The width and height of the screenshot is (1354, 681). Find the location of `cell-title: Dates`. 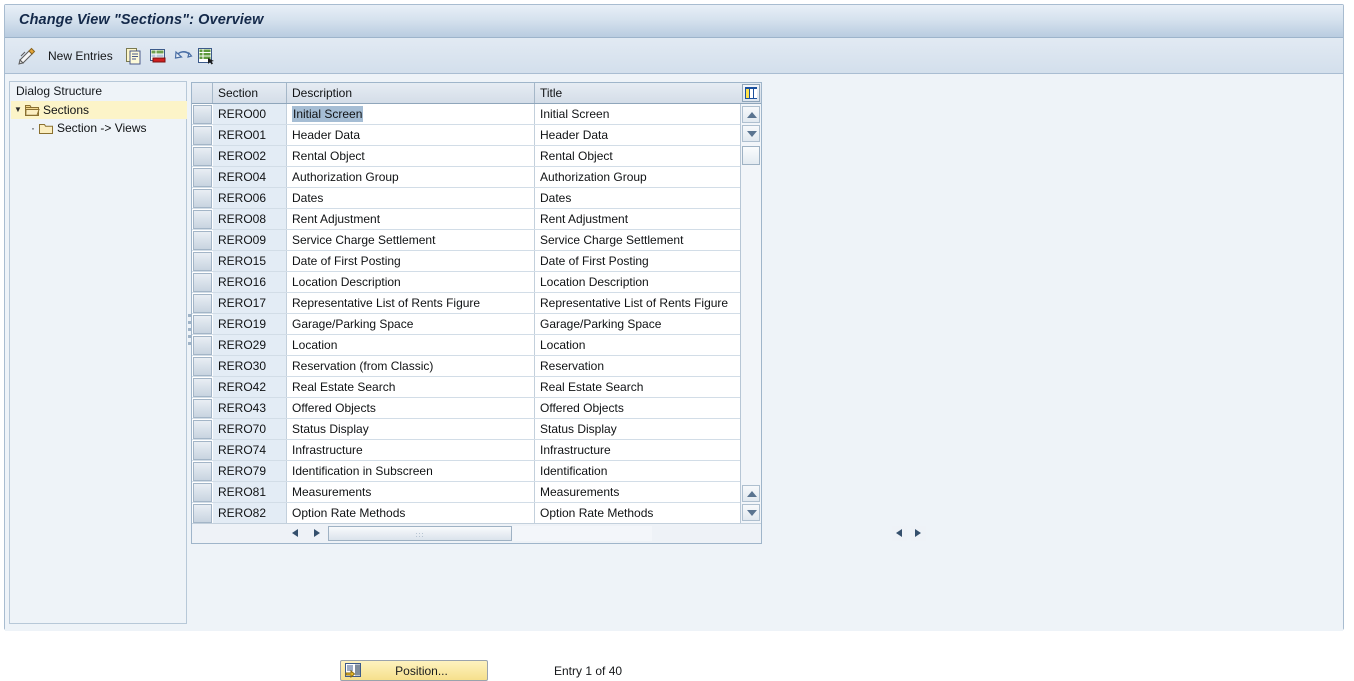

cell-title: Dates is located at coordinates (638, 198).